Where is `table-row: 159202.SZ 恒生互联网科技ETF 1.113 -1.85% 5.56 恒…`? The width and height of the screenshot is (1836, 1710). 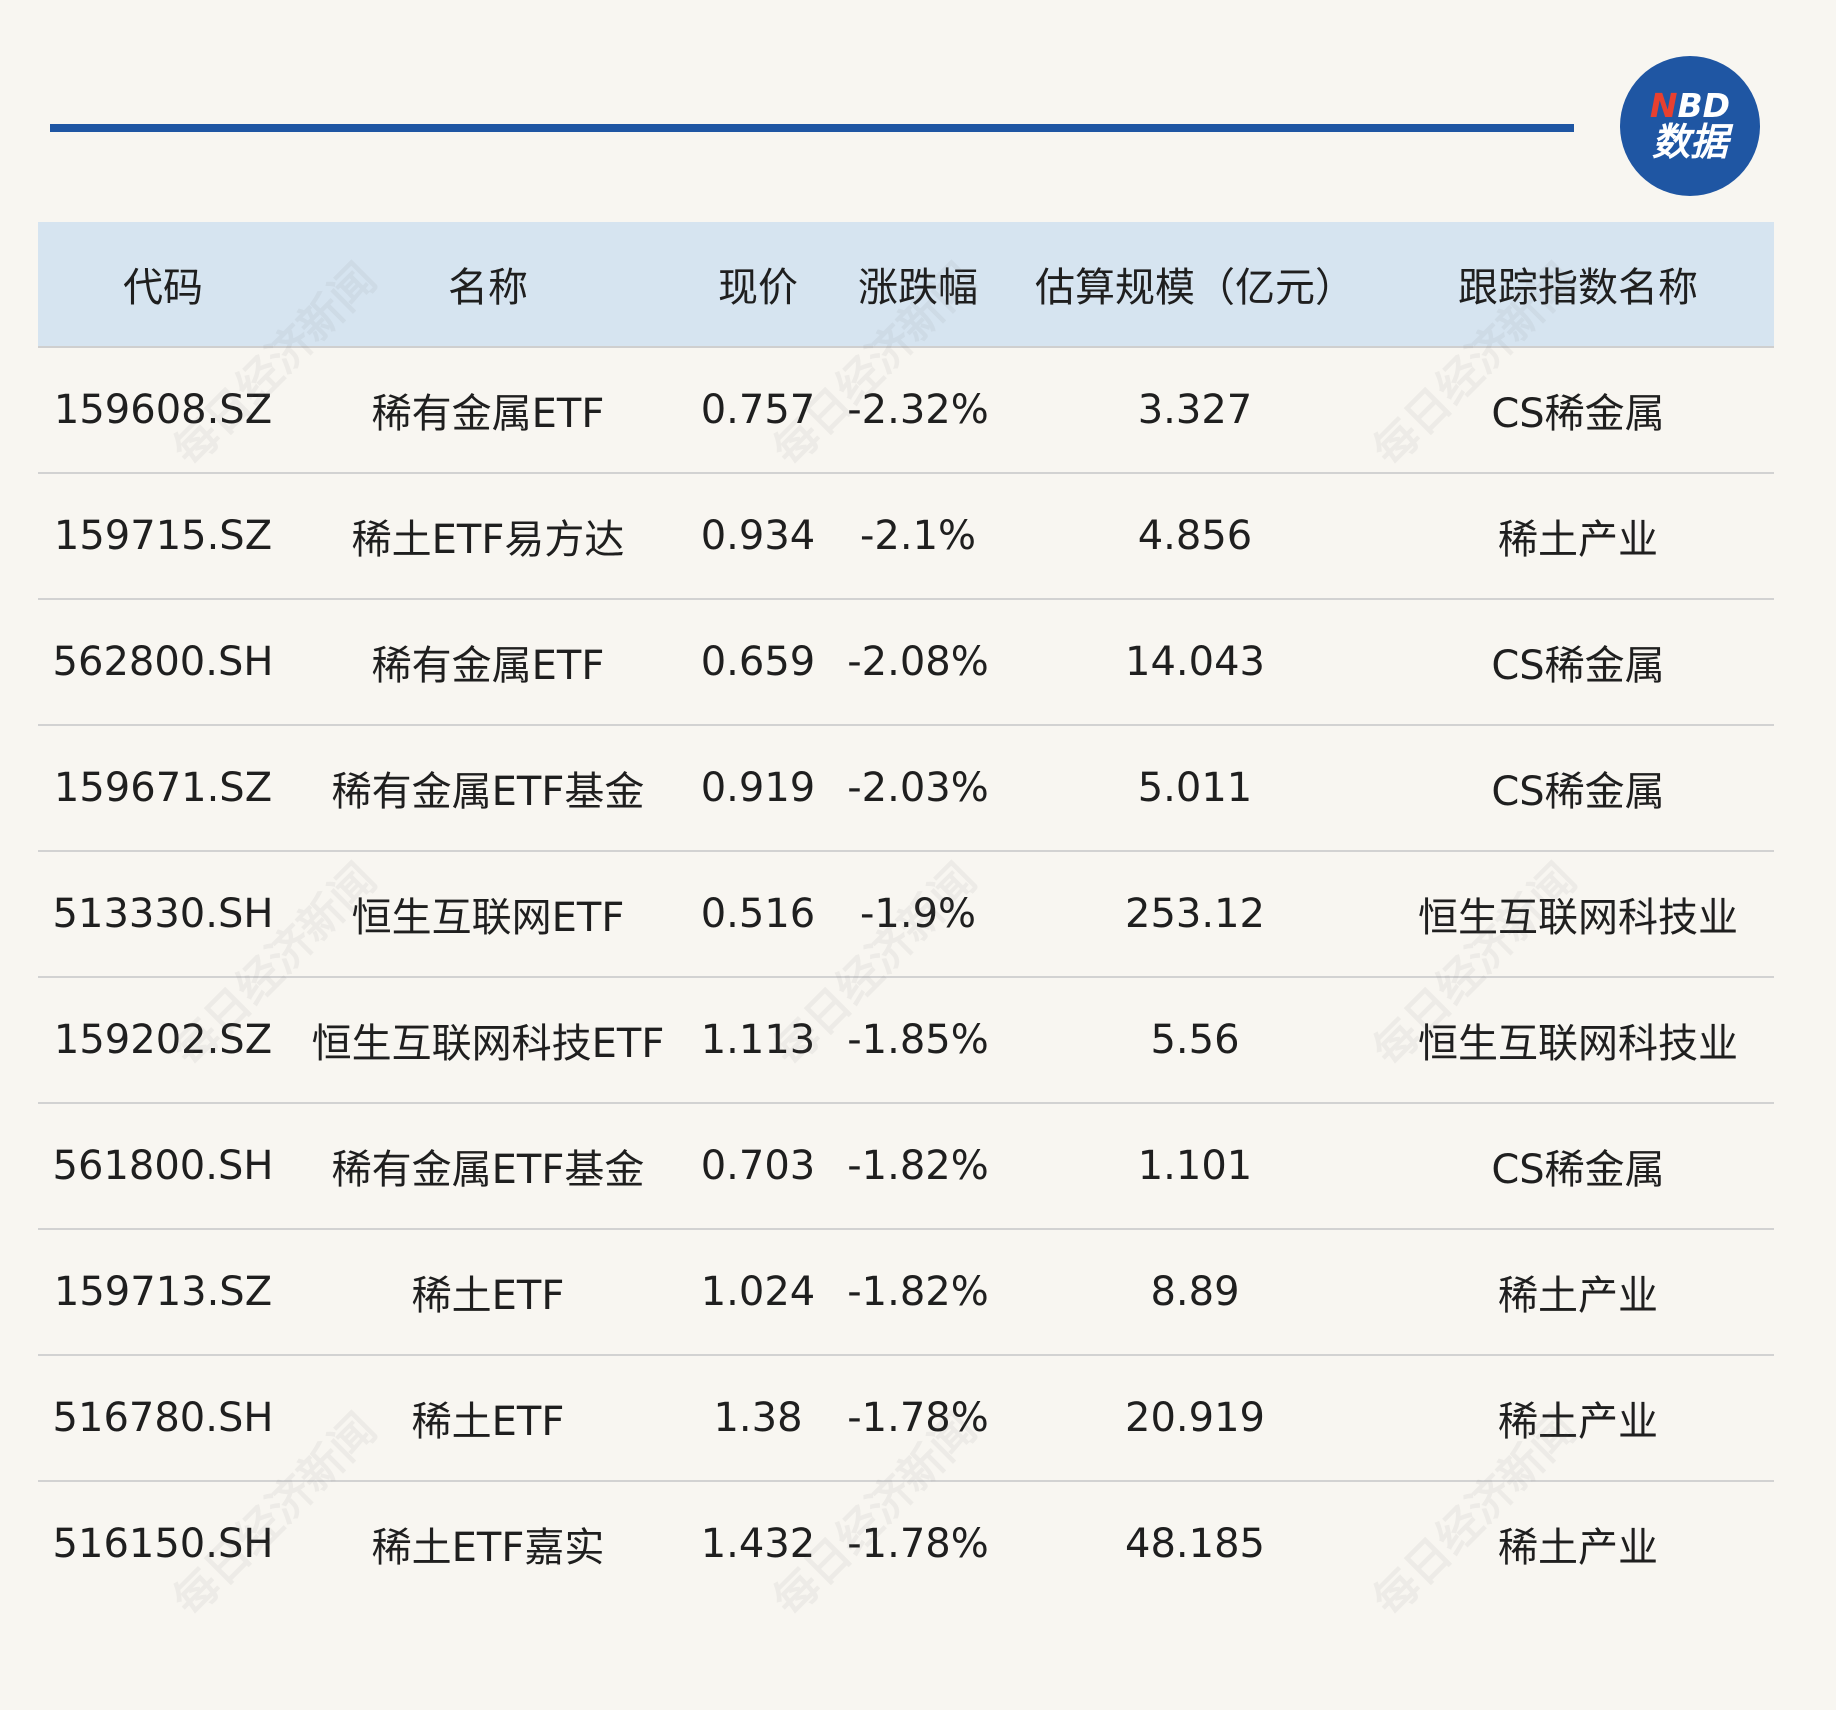
table-row: 159202.SZ 恒生互联网科技ETF 1.113 -1.85% 5.56 恒… is located at coordinates (906, 1040).